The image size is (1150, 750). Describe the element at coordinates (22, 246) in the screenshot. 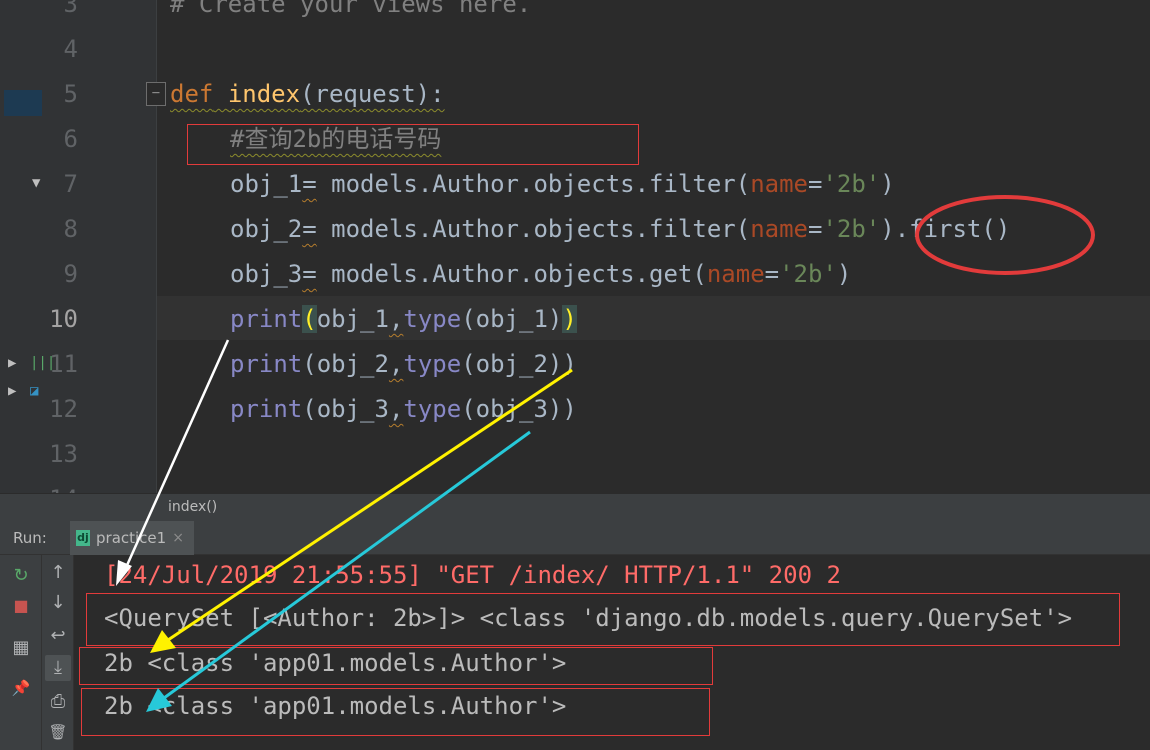

I see `structure-strip` at that location.